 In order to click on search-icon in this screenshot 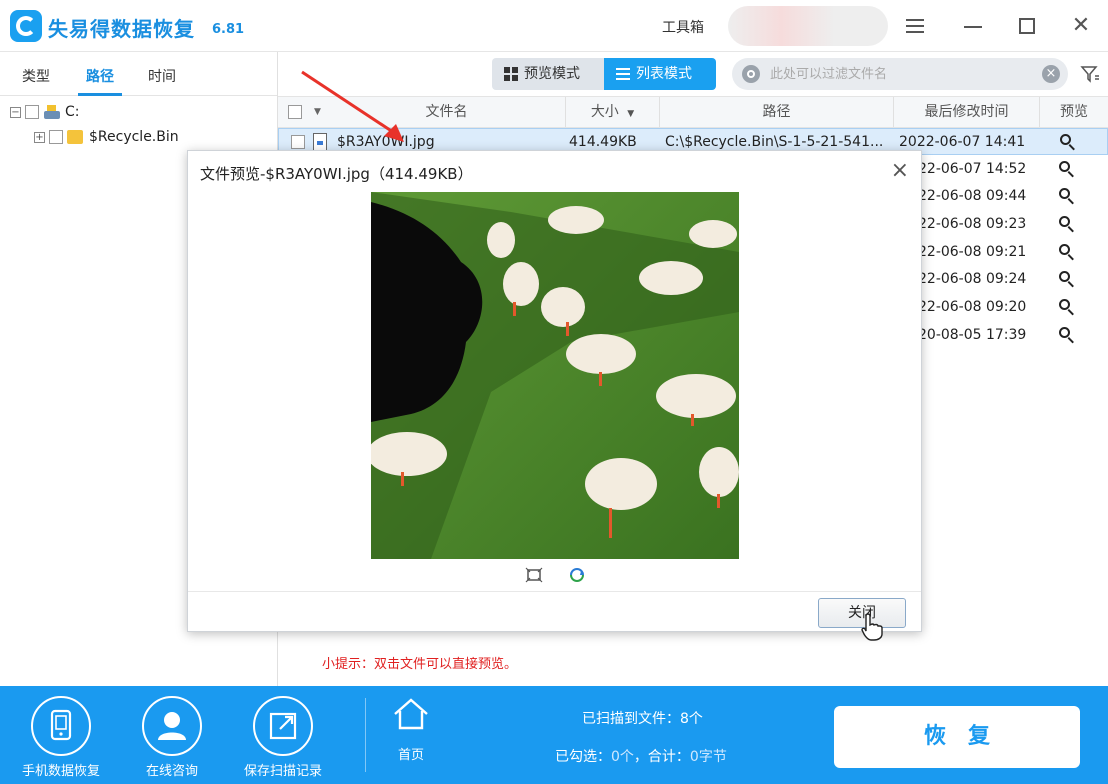, I will do `click(751, 74)`.